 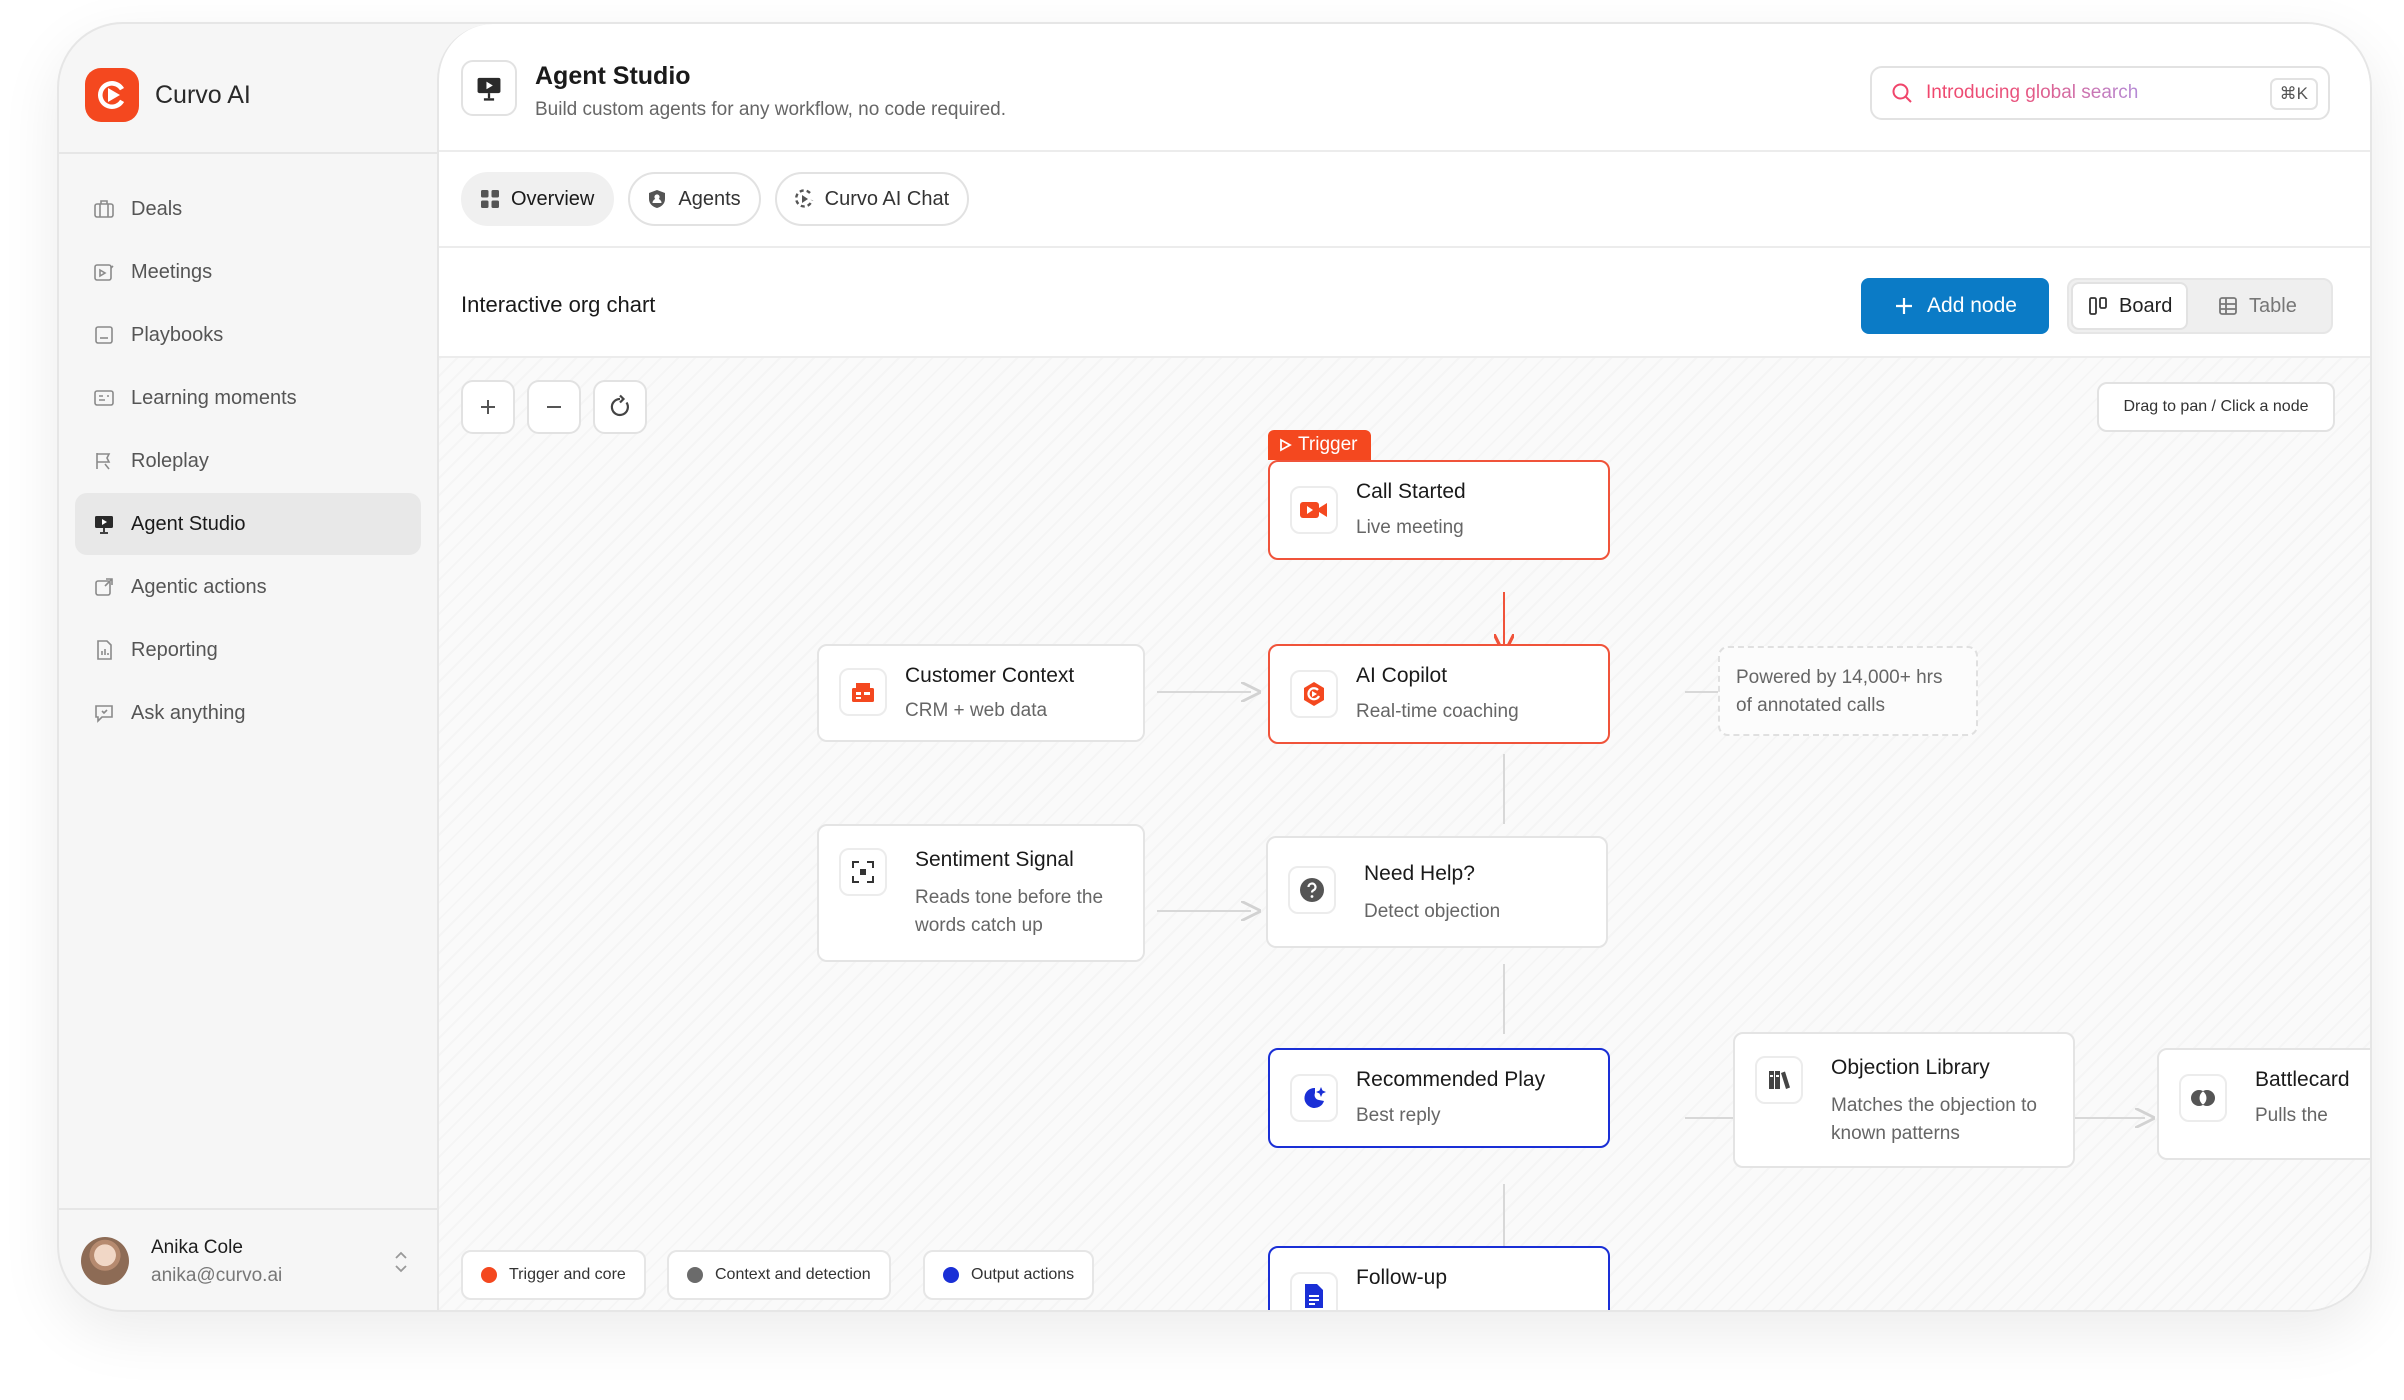 I want to click on zoom-in-button, so click(x=488, y=407).